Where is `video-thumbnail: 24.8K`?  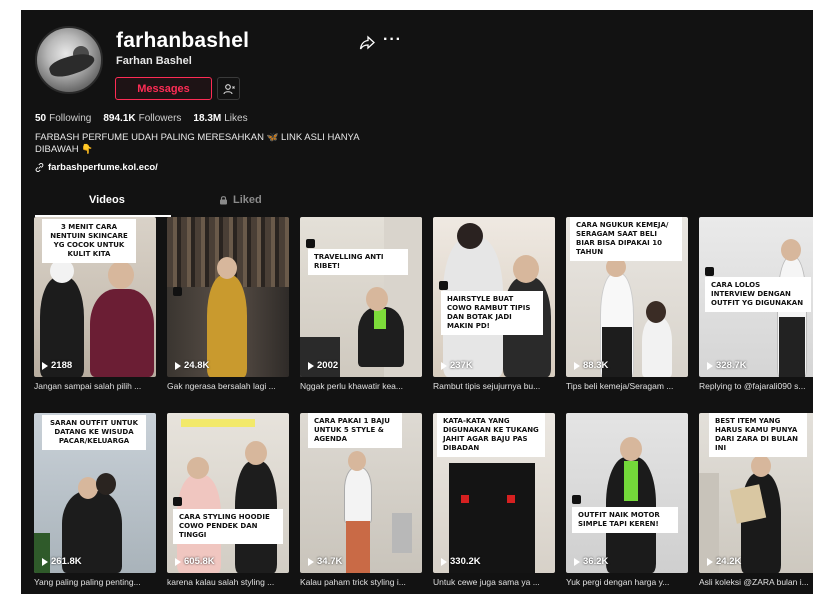 video-thumbnail: 24.8K is located at coordinates (228, 297).